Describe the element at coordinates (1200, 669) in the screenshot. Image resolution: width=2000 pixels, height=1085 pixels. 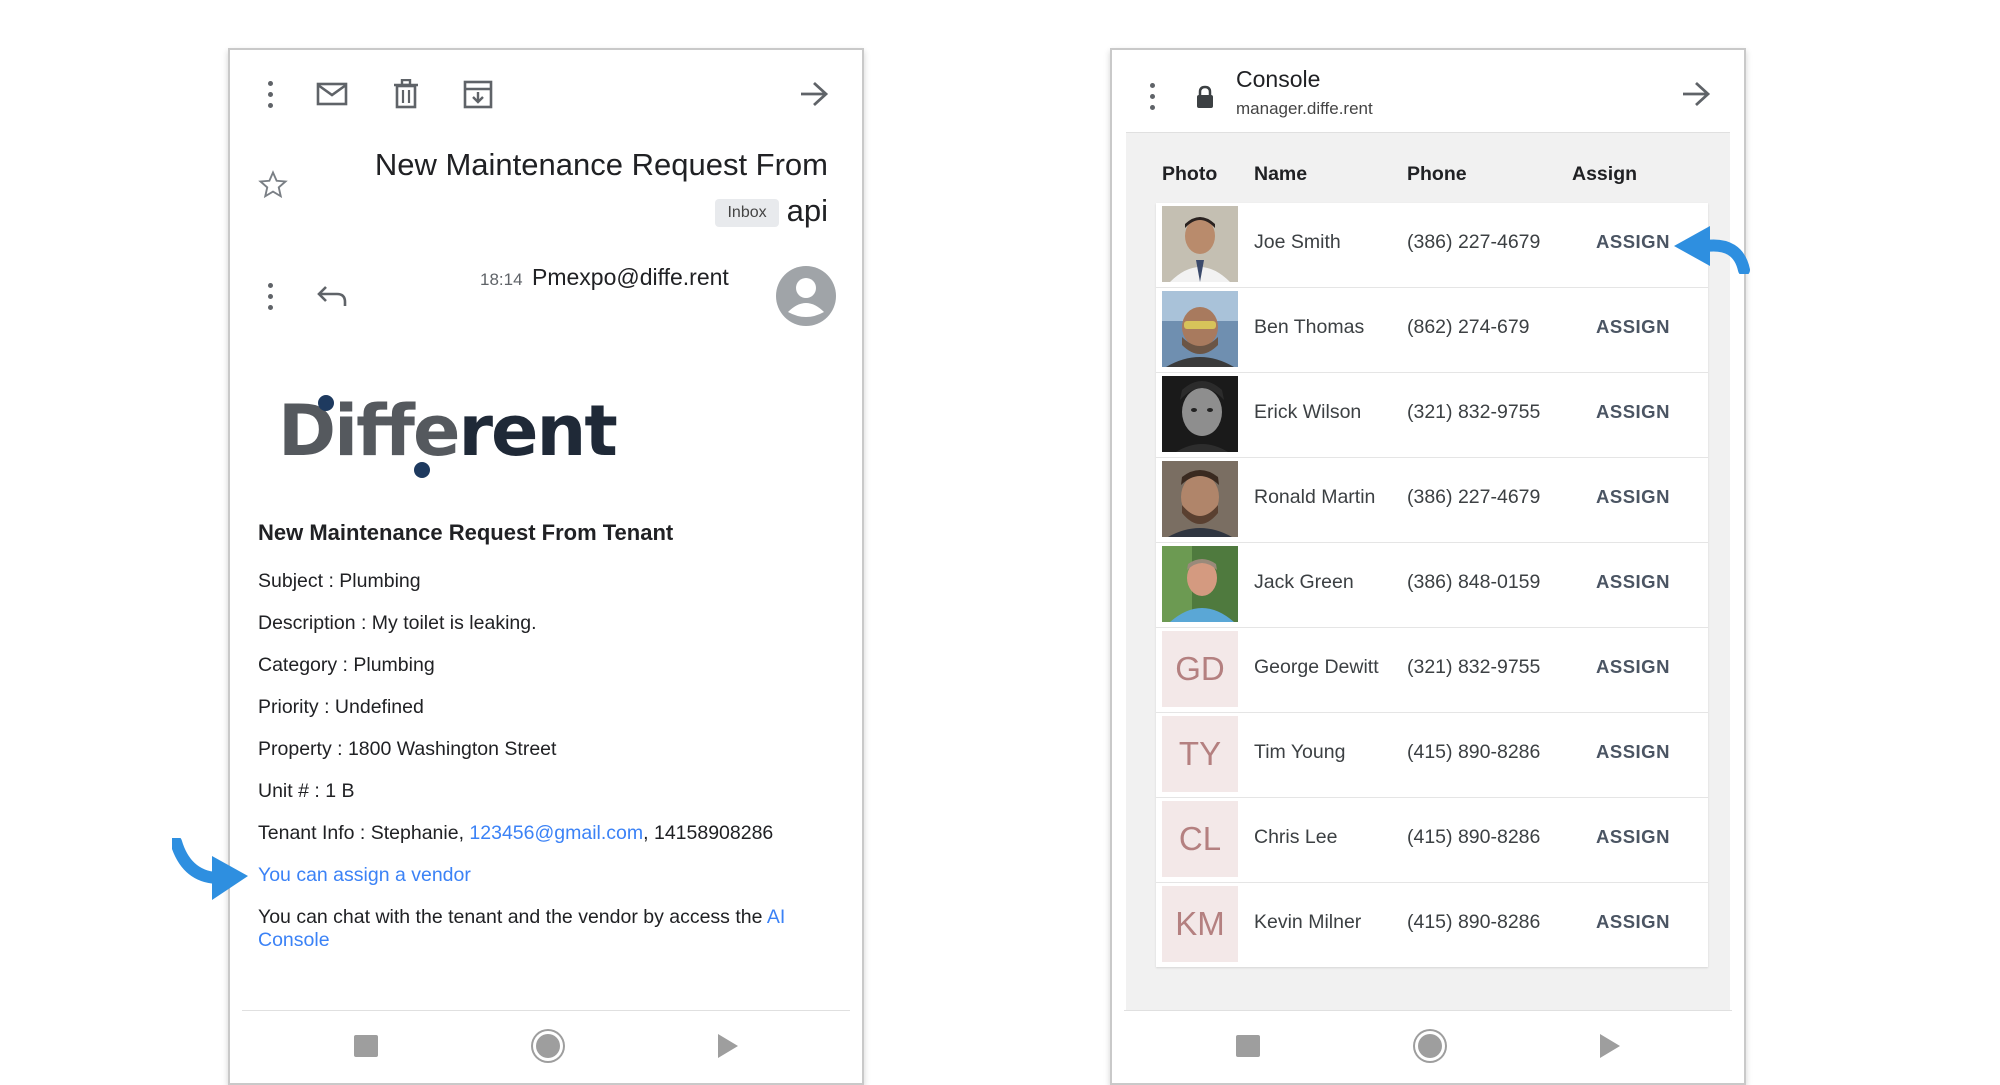
I see `vendor-initials-avatar: GD` at that location.